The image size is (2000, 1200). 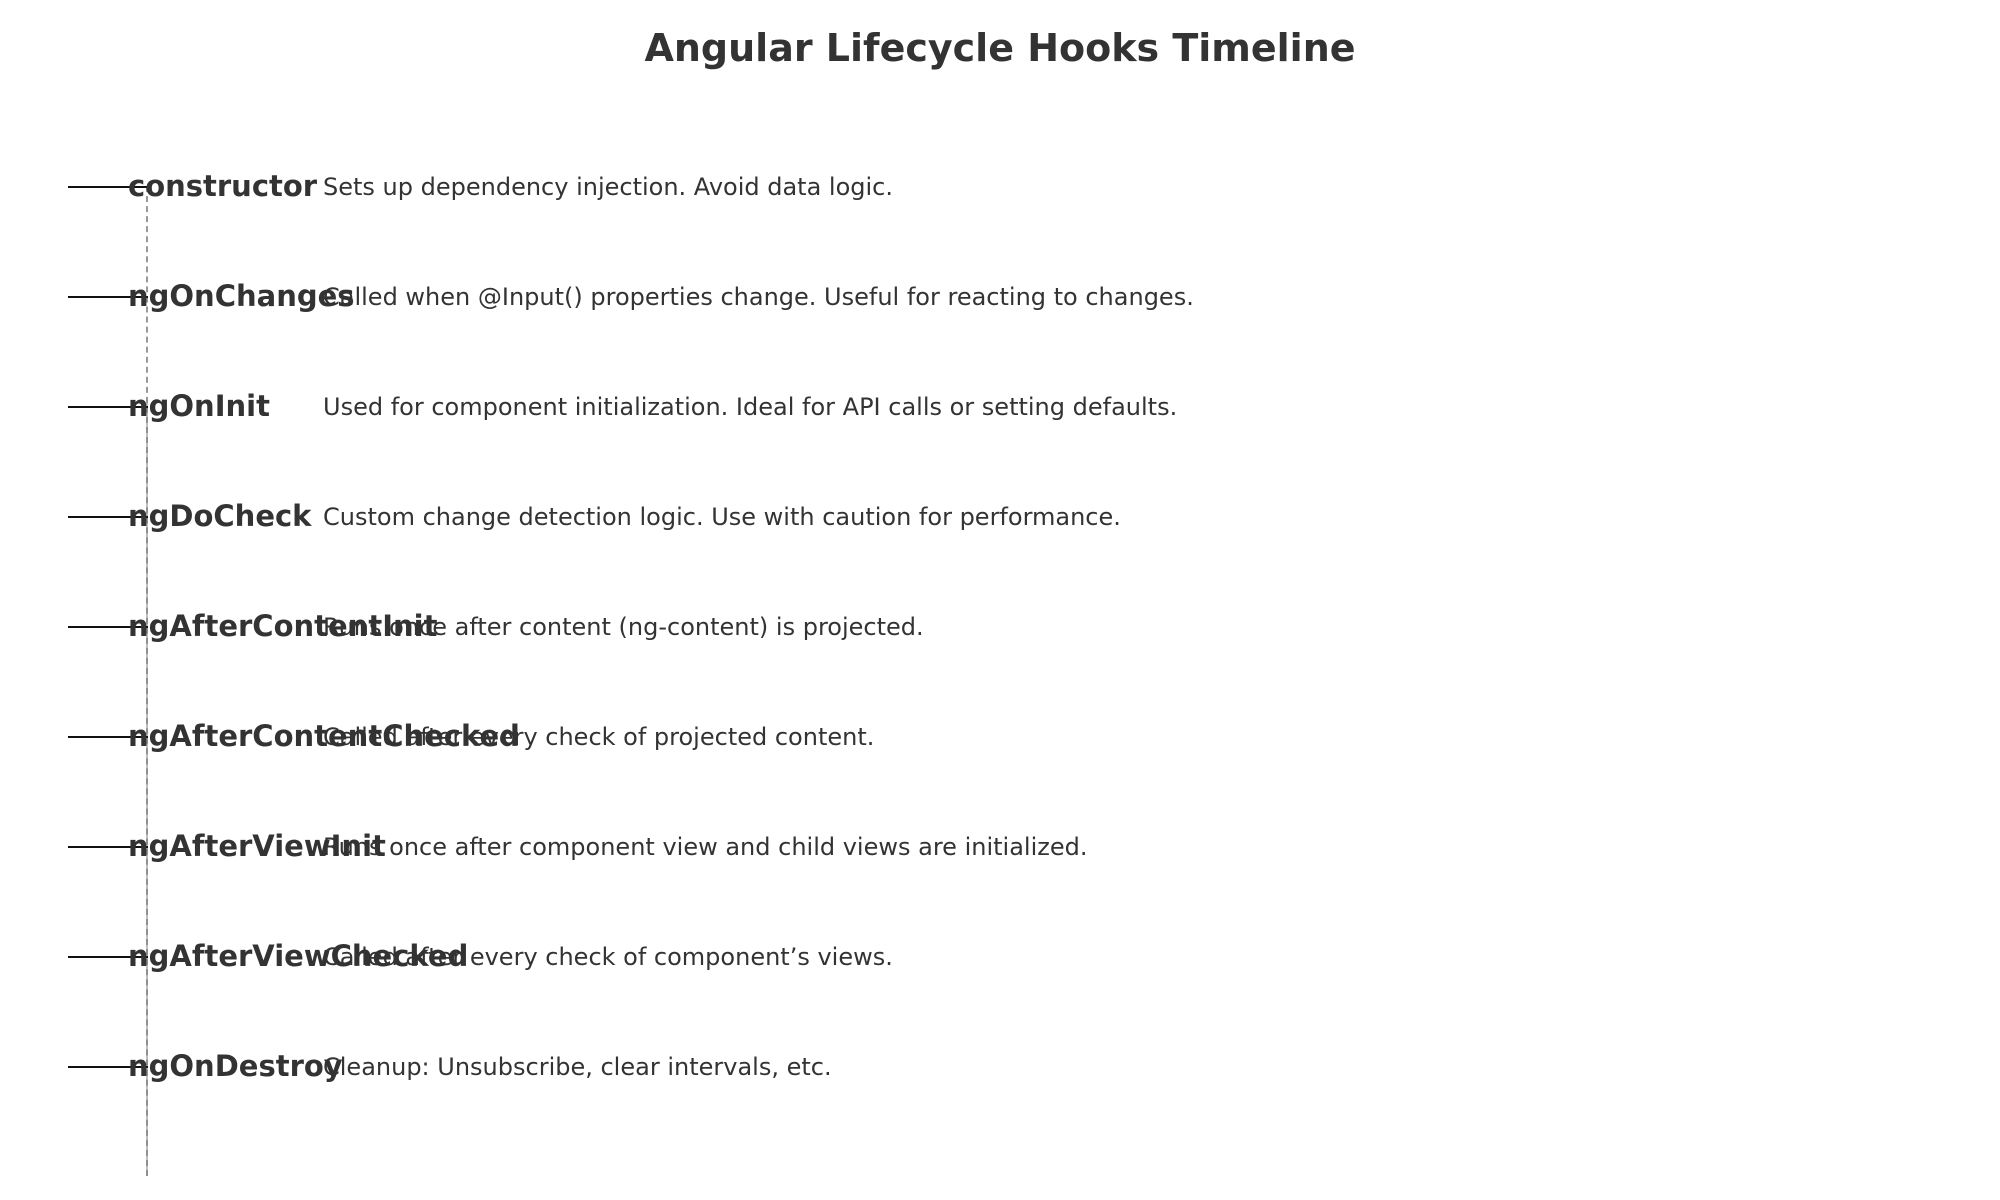 I want to click on hook-name: ngOnChanges, so click(x=241, y=296).